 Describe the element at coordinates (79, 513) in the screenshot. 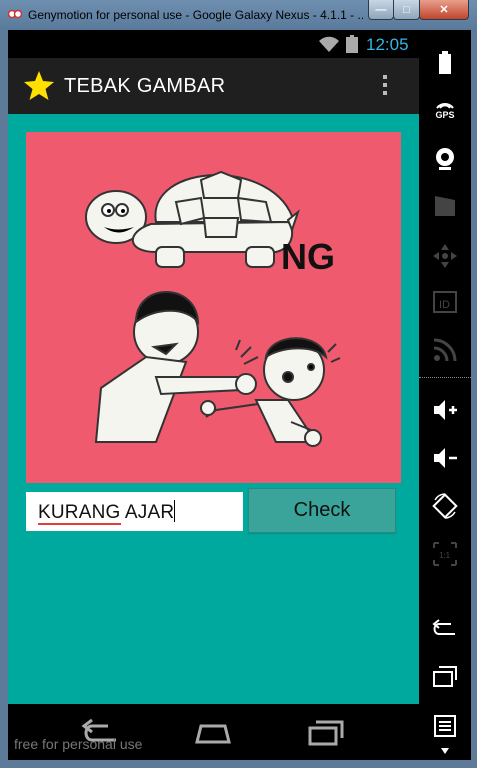

I see `answer-word-misspelled: KURANG` at that location.